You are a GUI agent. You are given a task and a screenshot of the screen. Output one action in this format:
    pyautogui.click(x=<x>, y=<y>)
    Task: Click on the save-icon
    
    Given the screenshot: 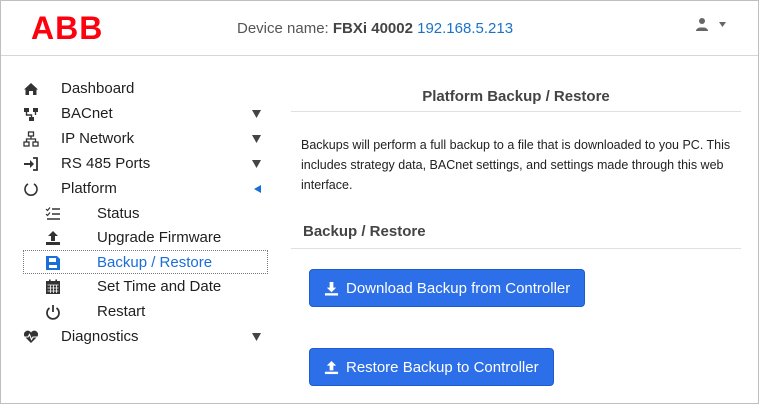 What is the action you would take?
    pyautogui.click(x=53, y=263)
    